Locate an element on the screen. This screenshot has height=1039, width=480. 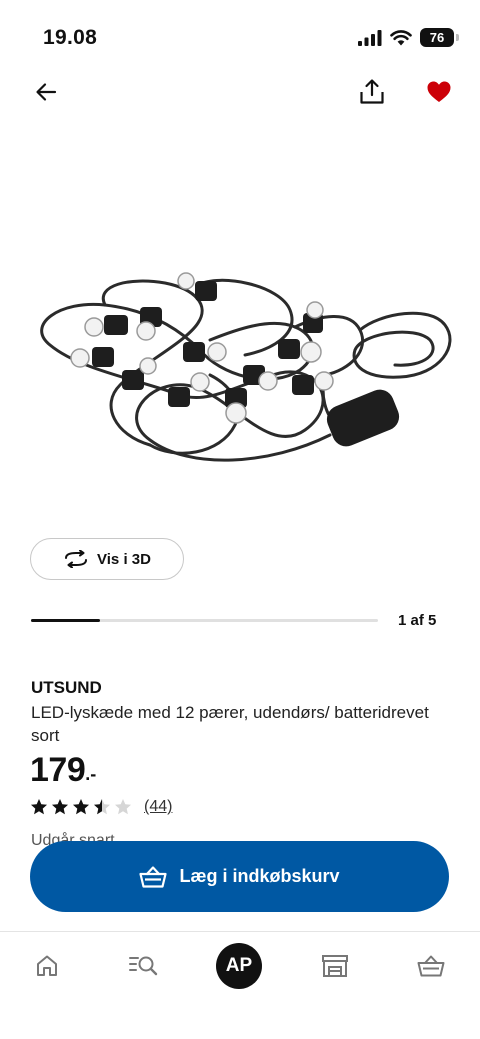
add-to-cart-label: Læg i indkøbskurv is located at coordinates (259, 876).